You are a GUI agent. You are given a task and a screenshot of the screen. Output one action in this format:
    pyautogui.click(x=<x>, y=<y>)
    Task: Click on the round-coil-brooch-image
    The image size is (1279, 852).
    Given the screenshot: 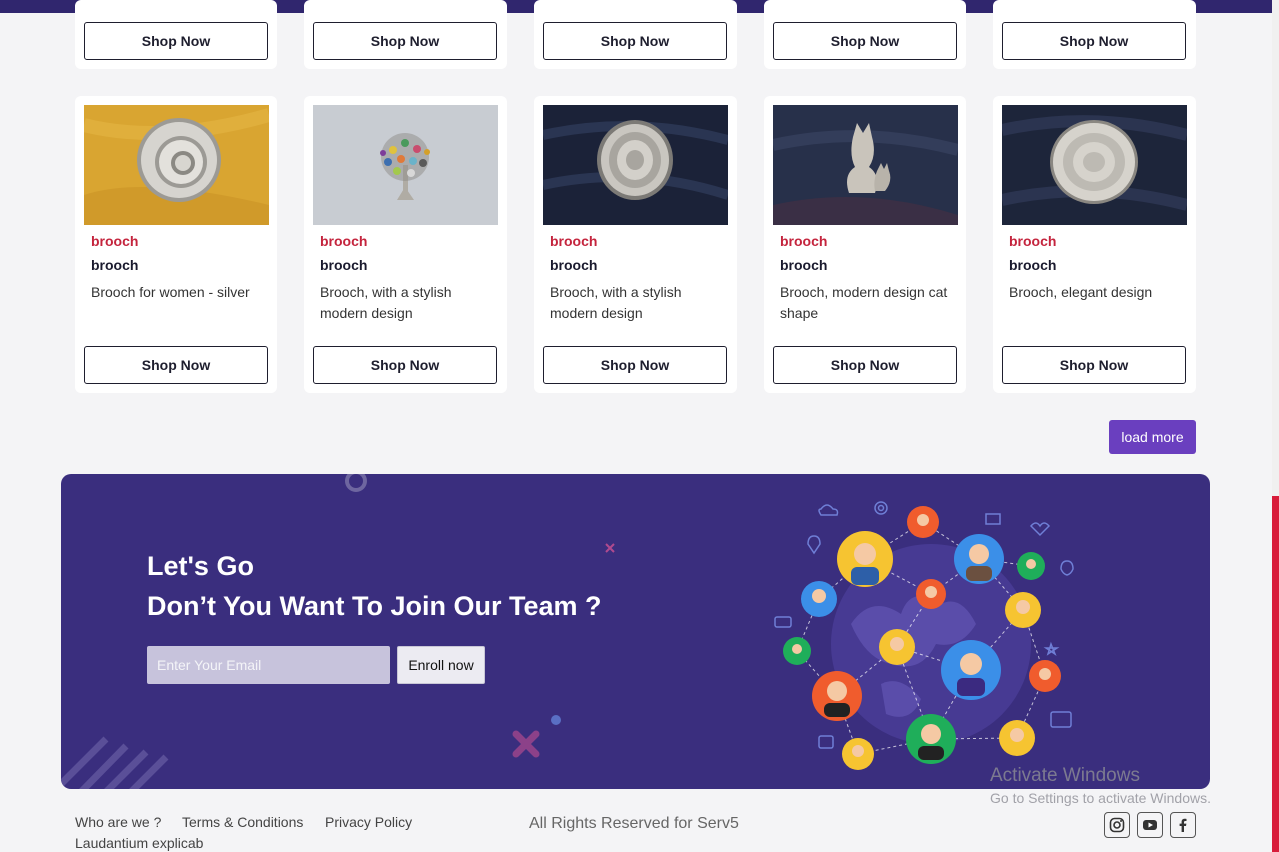 What is the action you would take?
    pyautogui.click(x=635, y=165)
    